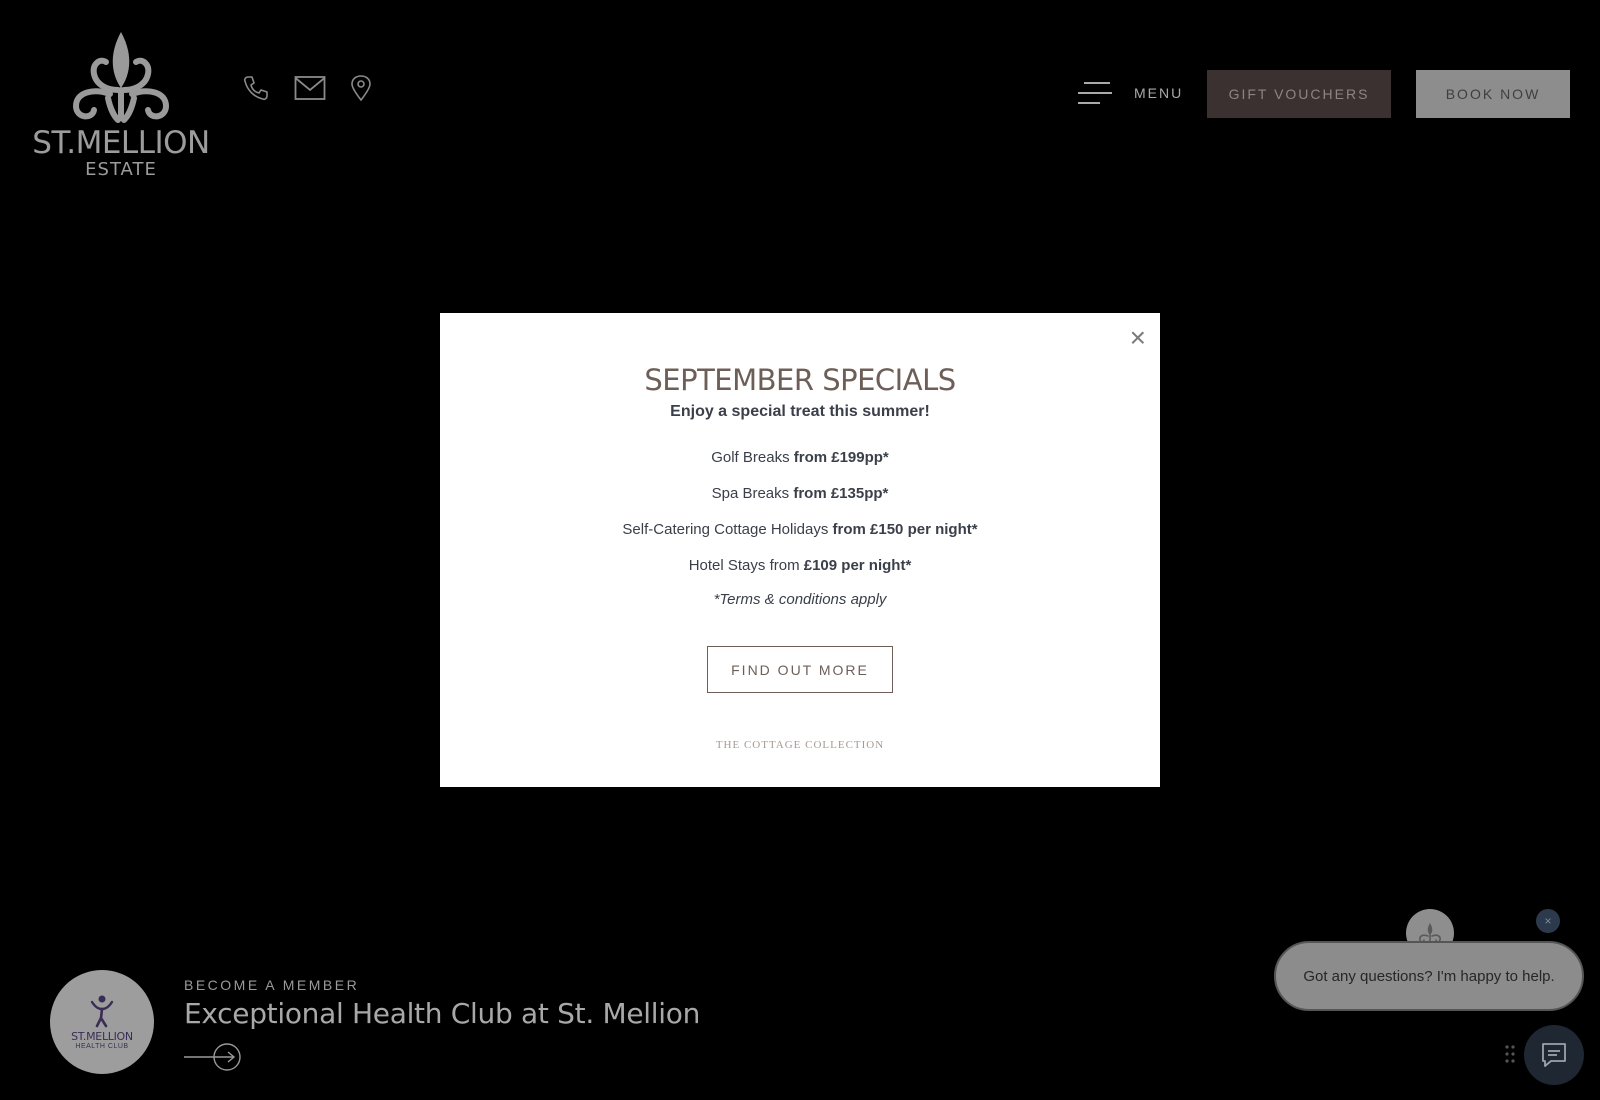  I want to click on site-logo: ST.MELLION ESTATE, so click(121, 104).